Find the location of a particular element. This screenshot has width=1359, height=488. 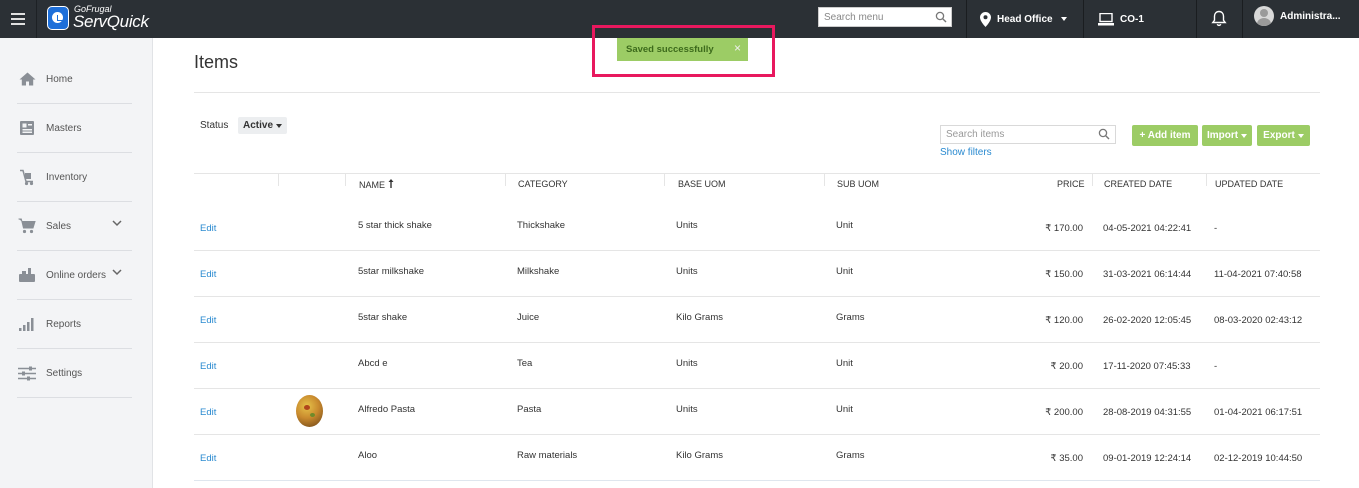

cell-name: 5star shake is located at coordinates (383, 317).